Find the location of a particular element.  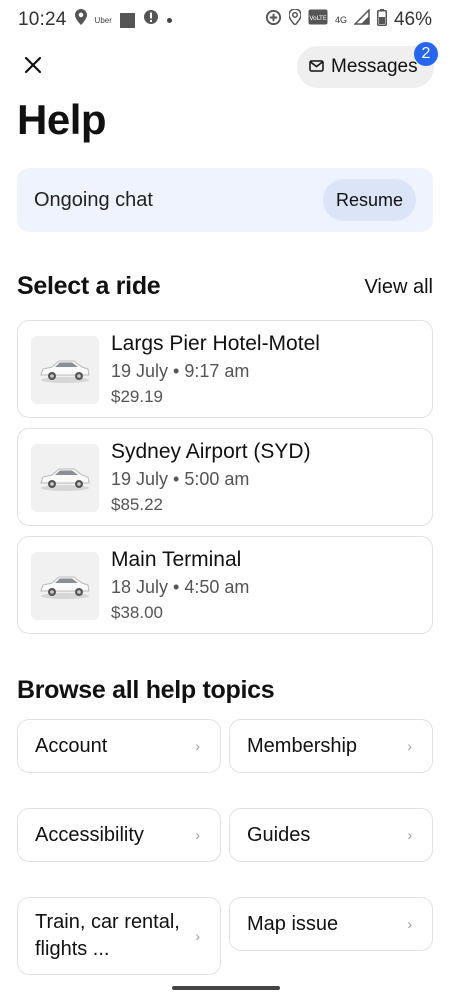

topic-account: Account › is located at coordinates (119, 746).